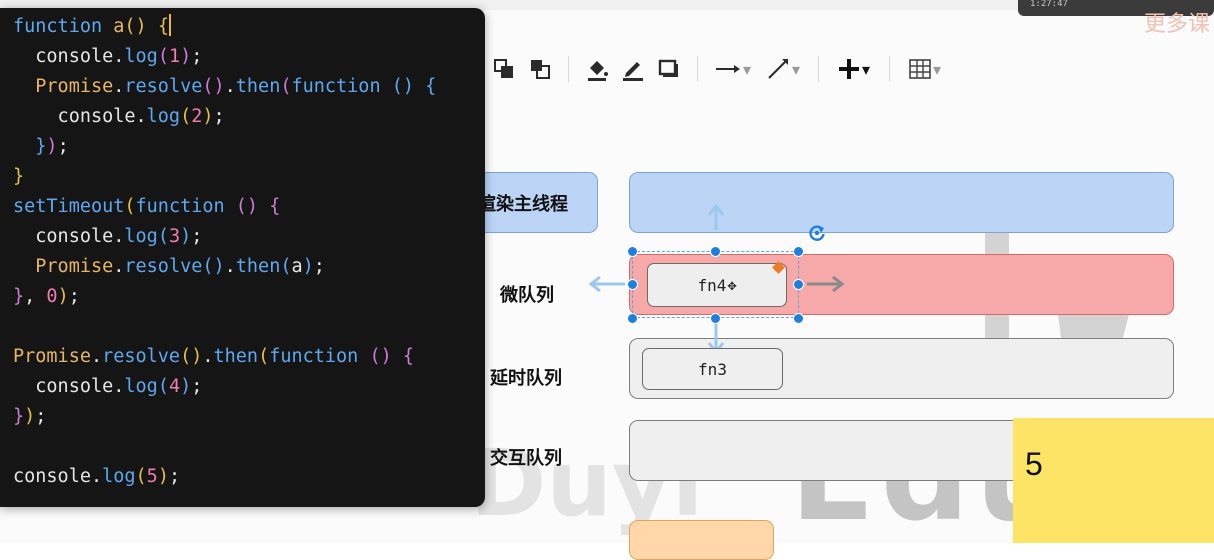 This screenshot has height=560, width=1214. Describe the element at coordinates (258, 86) in the screenshot. I see `code-token: then` at that location.